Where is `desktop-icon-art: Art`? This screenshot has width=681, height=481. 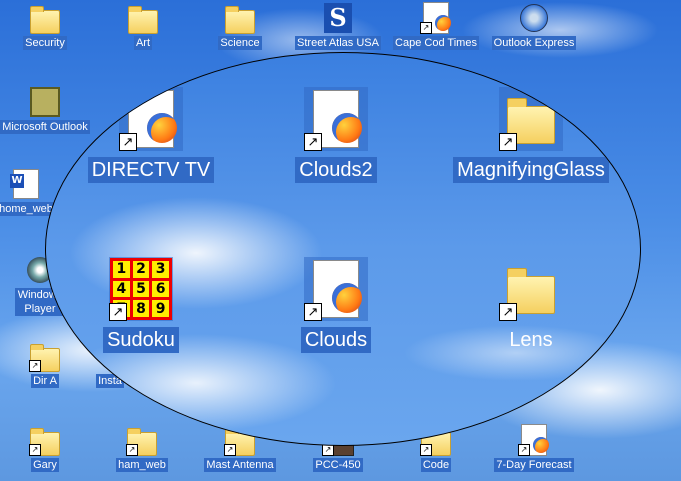 desktop-icon-art: Art is located at coordinates (143, 26).